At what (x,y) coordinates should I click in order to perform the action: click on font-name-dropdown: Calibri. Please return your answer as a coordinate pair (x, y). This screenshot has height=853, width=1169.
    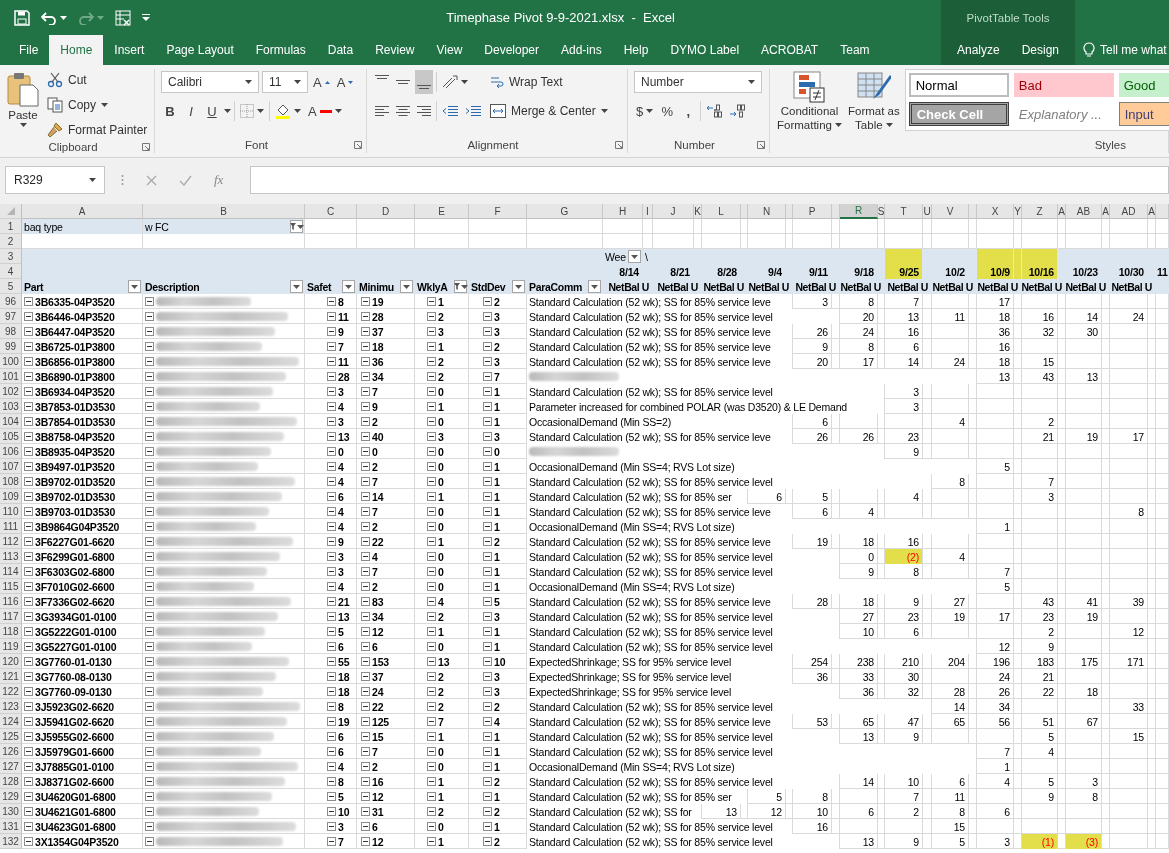
    Looking at the image, I should click on (210, 82).